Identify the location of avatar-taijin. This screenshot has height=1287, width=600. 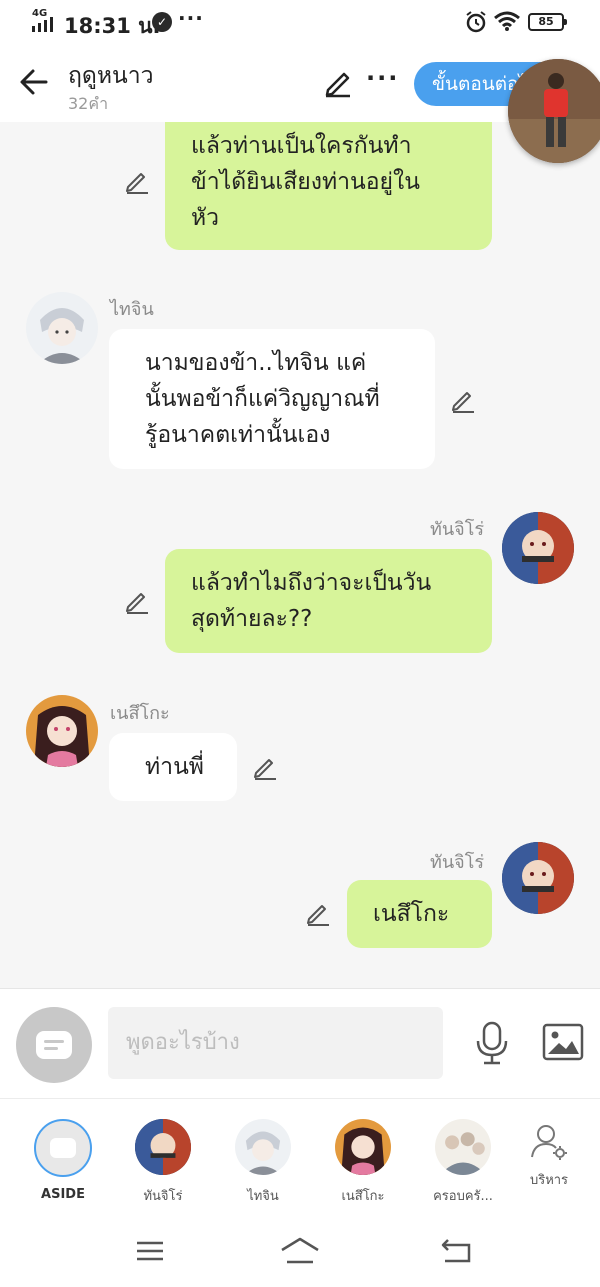
(62, 328).